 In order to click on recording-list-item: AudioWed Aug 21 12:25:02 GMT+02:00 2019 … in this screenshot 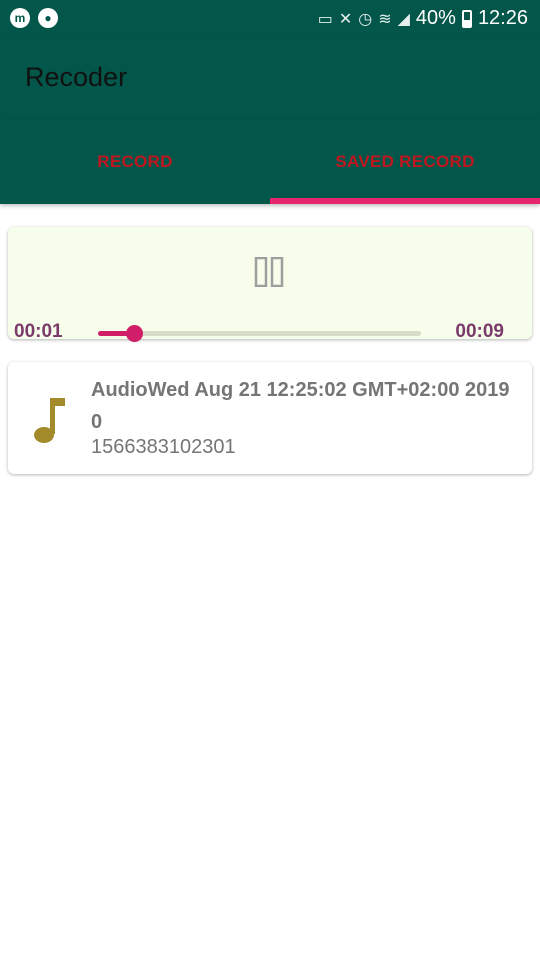, I will do `click(270, 418)`.